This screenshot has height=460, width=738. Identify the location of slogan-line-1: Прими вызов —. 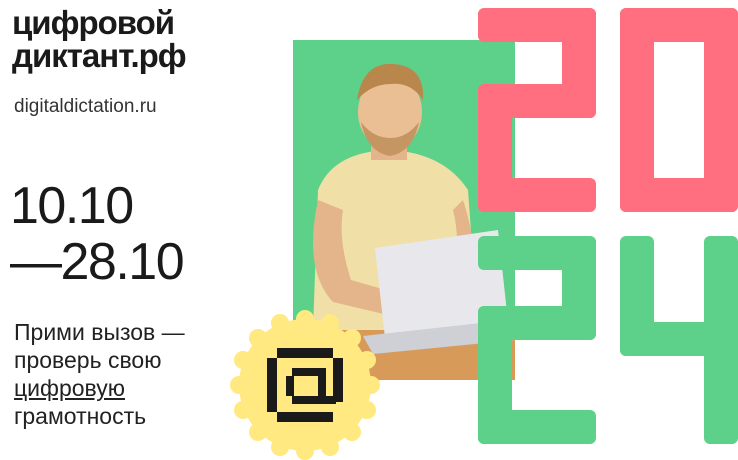
(99, 332).